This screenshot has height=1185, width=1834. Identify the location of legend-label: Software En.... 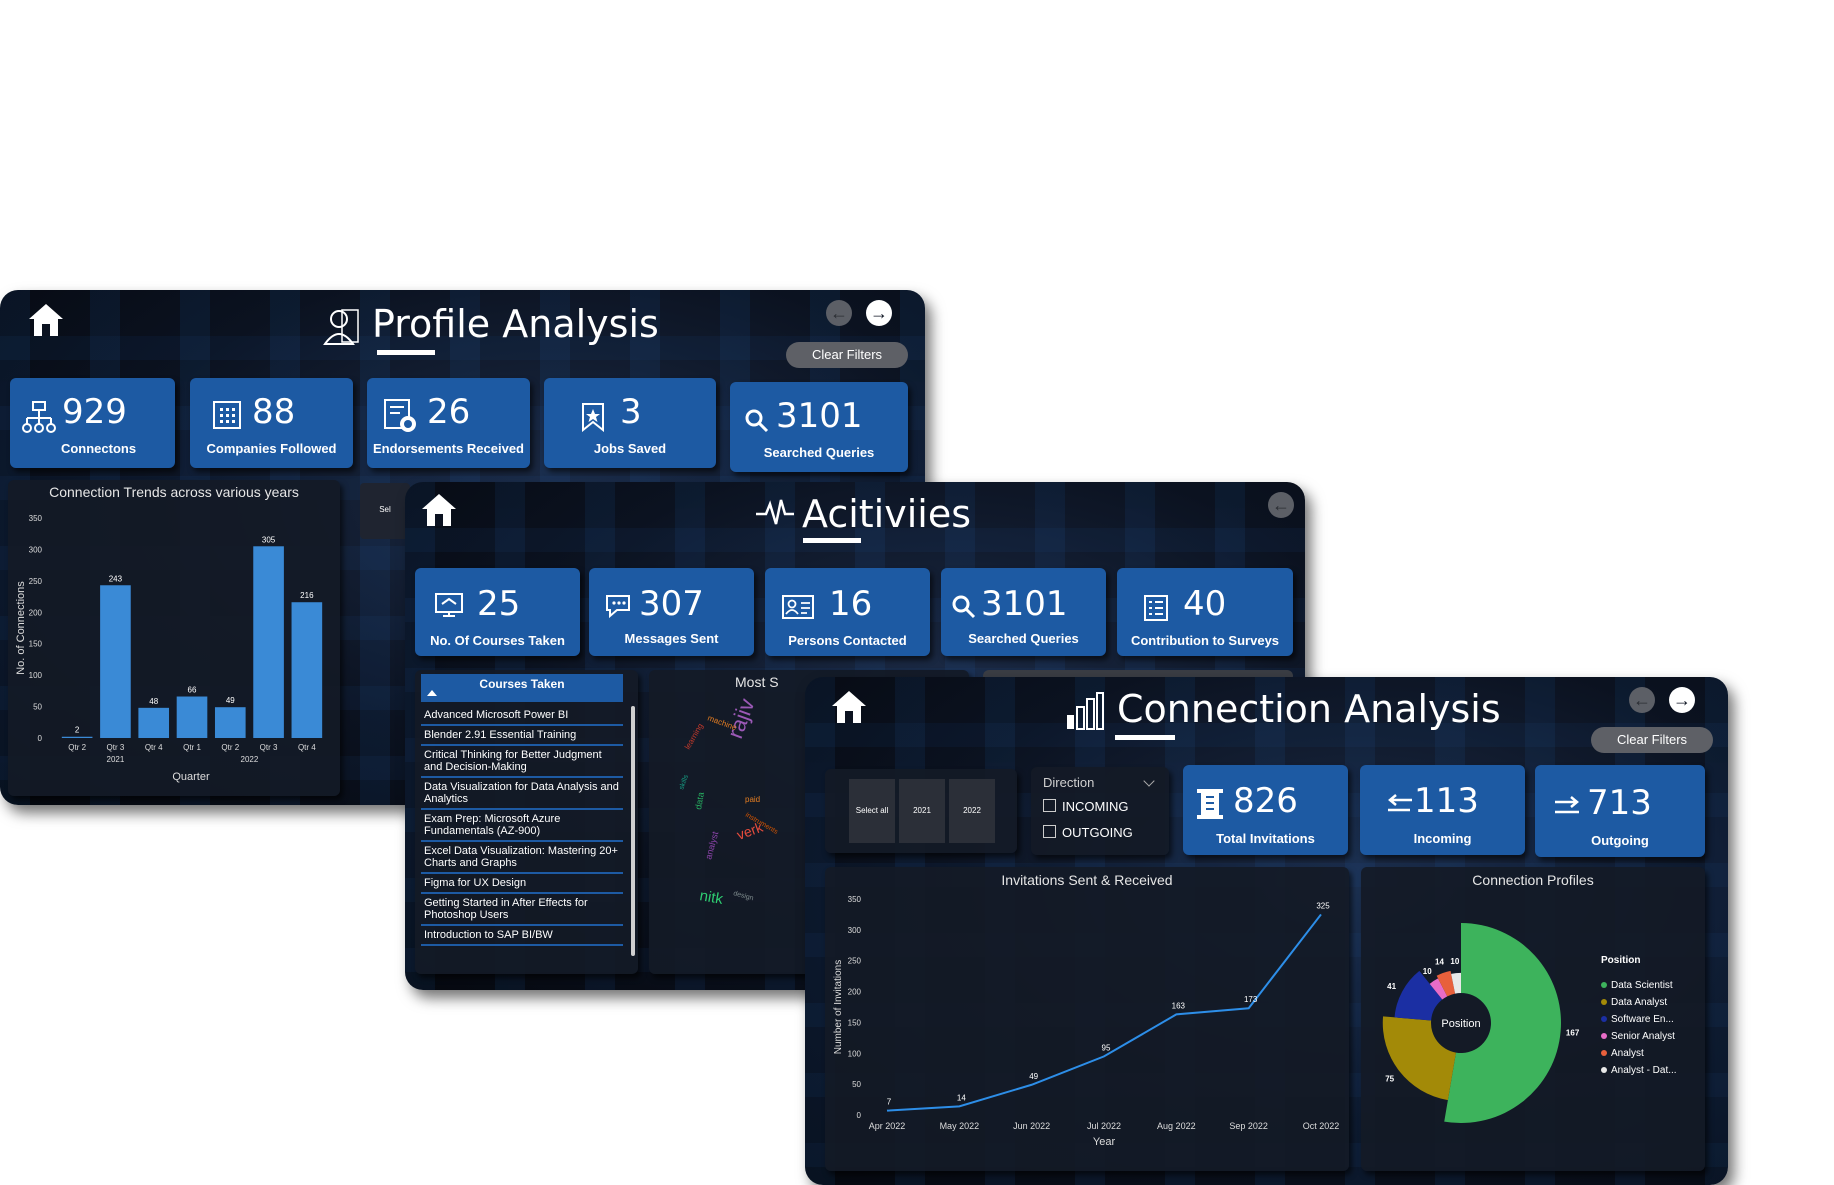
(1642, 1019).